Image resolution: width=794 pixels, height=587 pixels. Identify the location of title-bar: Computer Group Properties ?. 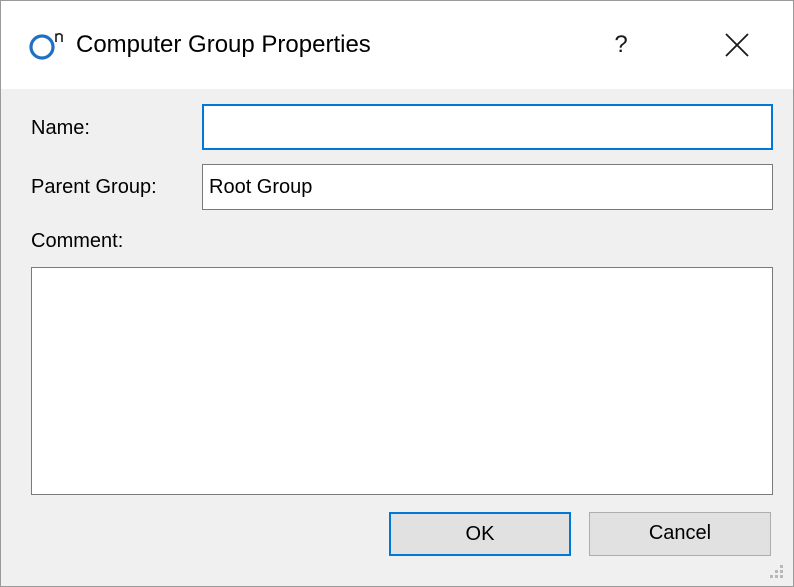
(397, 45).